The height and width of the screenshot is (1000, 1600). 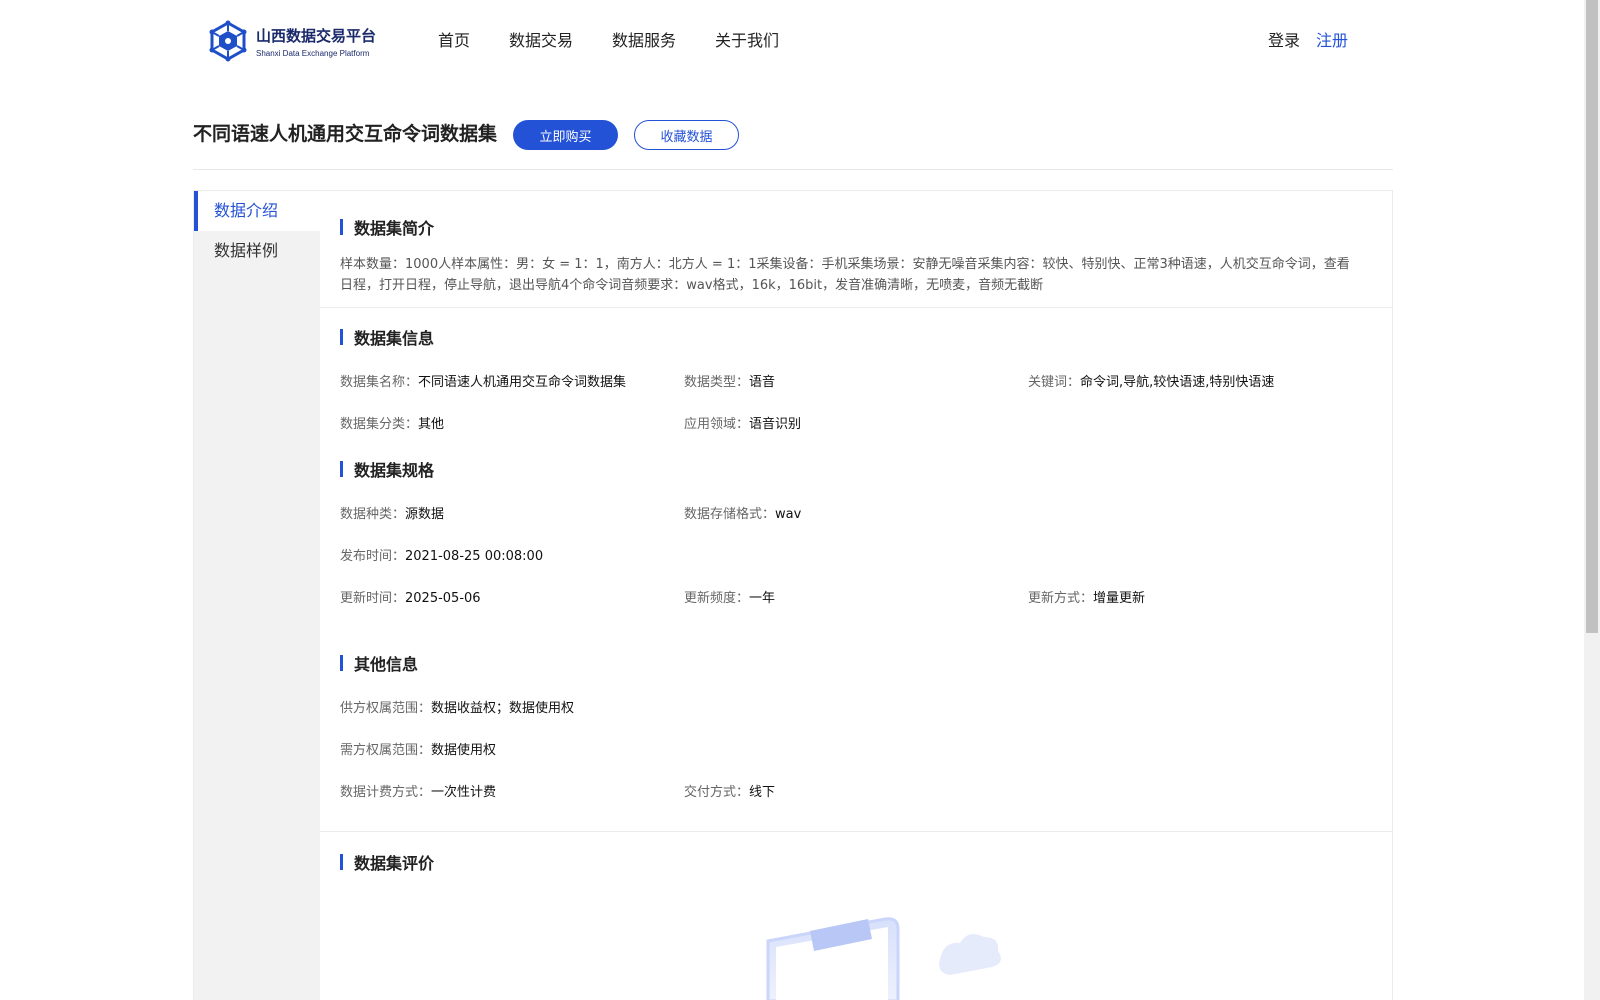 I want to click on nav-item-about-us: 关于我们, so click(x=747, y=39).